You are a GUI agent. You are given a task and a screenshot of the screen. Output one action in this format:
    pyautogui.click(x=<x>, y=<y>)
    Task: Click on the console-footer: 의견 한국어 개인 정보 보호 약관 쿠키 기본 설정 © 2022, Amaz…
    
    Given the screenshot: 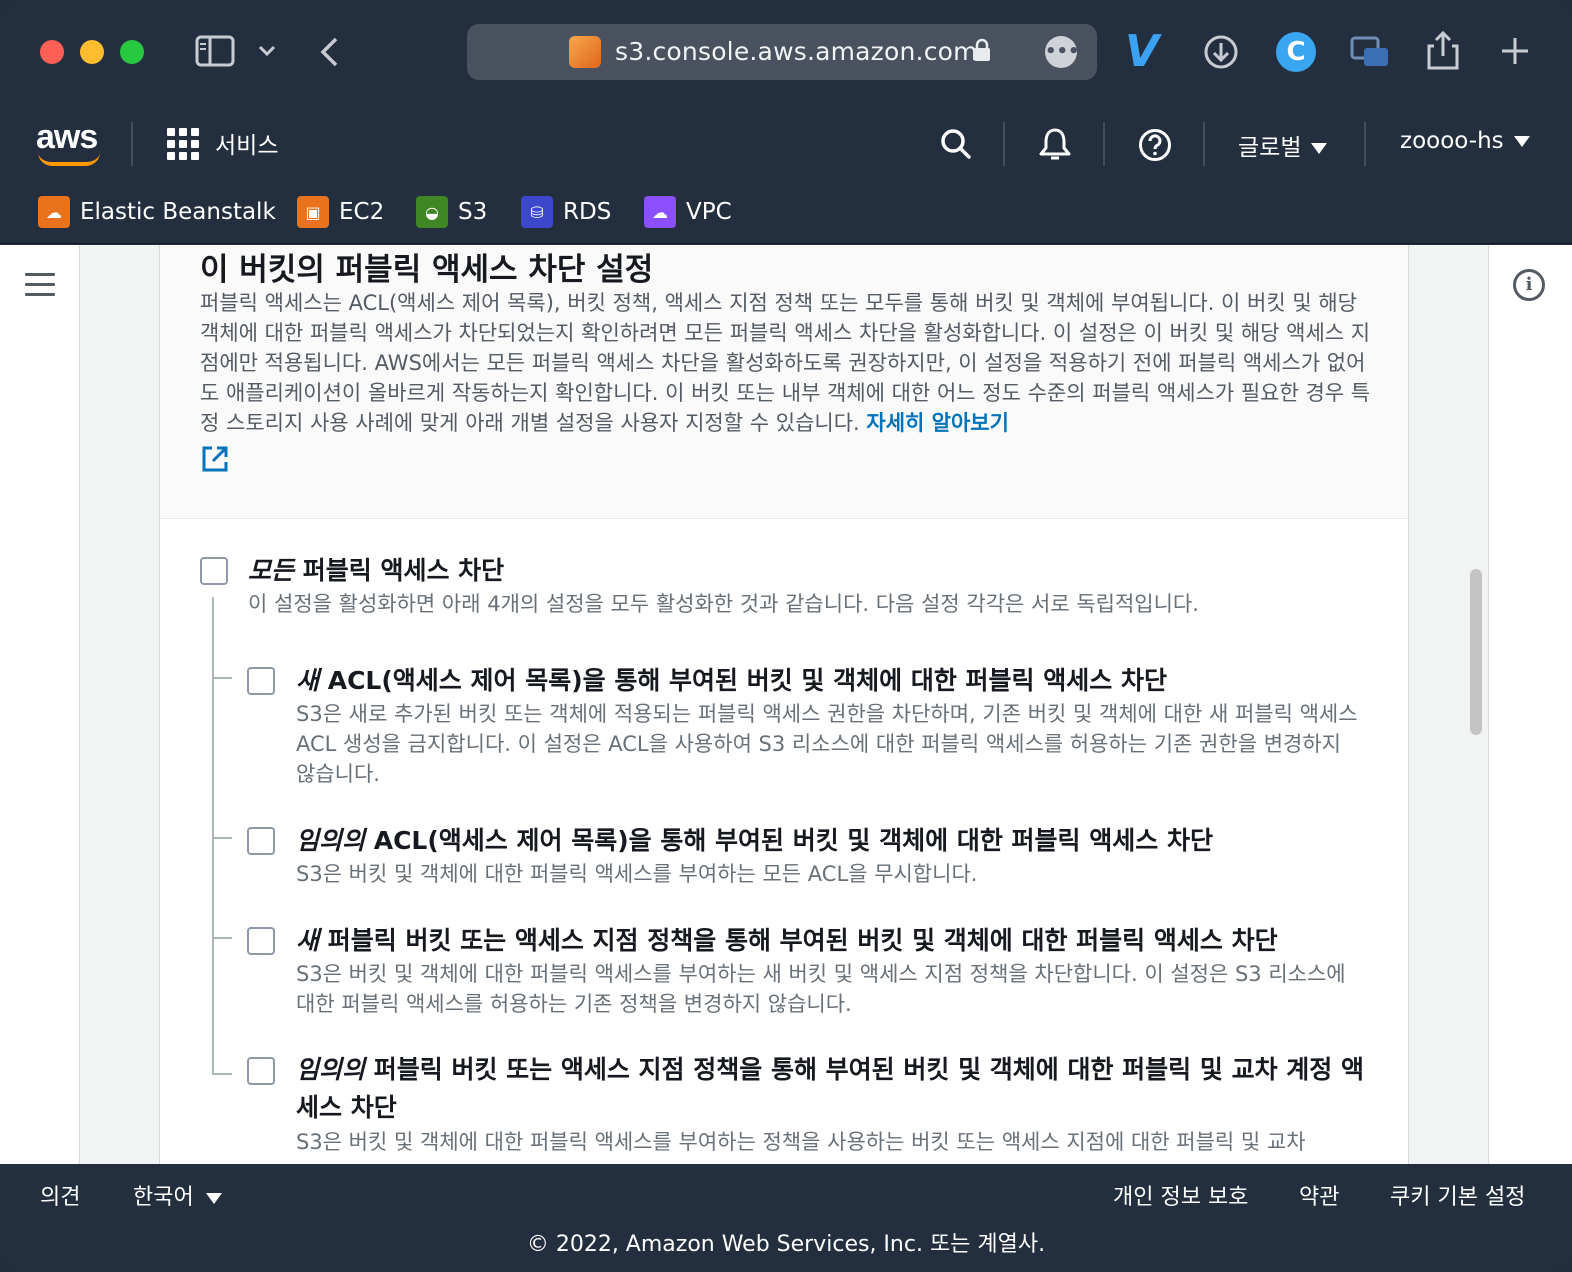 What is the action you would take?
    pyautogui.click(x=786, y=1218)
    